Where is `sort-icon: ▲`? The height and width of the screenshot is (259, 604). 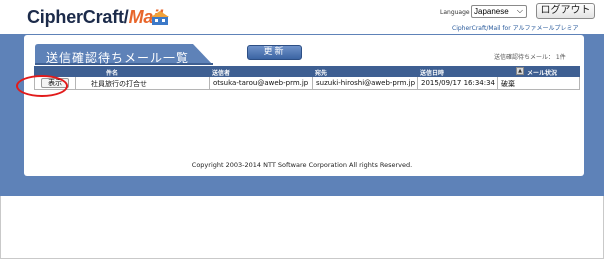 sort-icon: ▲ is located at coordinates (520, 71).